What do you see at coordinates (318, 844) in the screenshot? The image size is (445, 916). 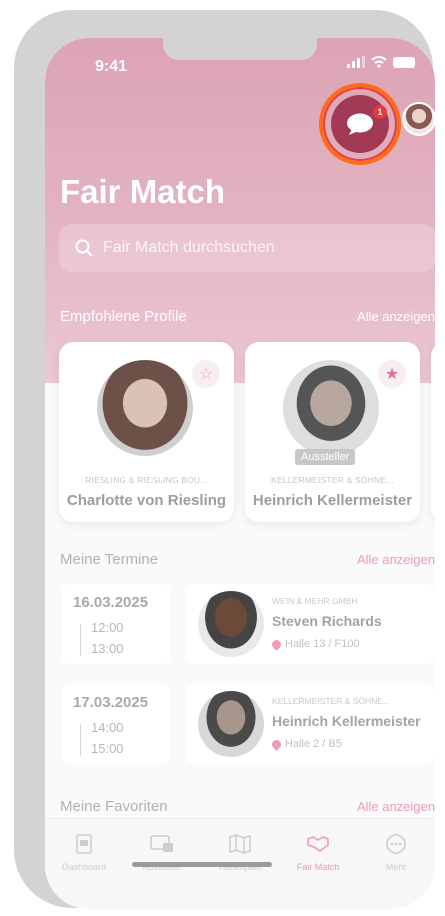 I see `handshake-icon` at bounding box center [318, 844].